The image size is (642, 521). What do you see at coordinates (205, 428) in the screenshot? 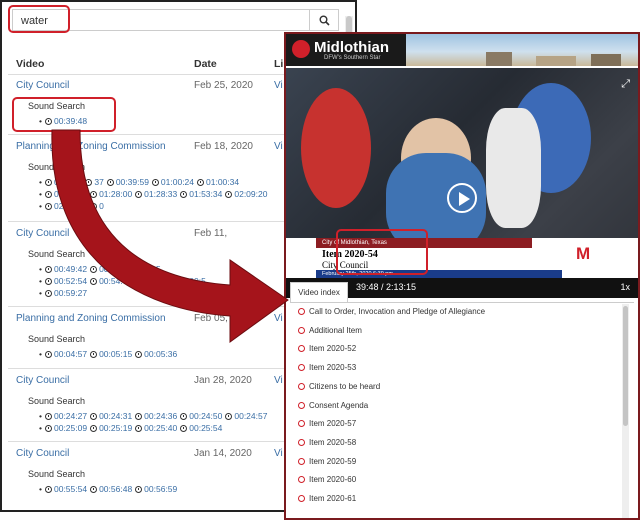
I see `timestamp-link: 00:25:54` at bounding box center [205, 428].